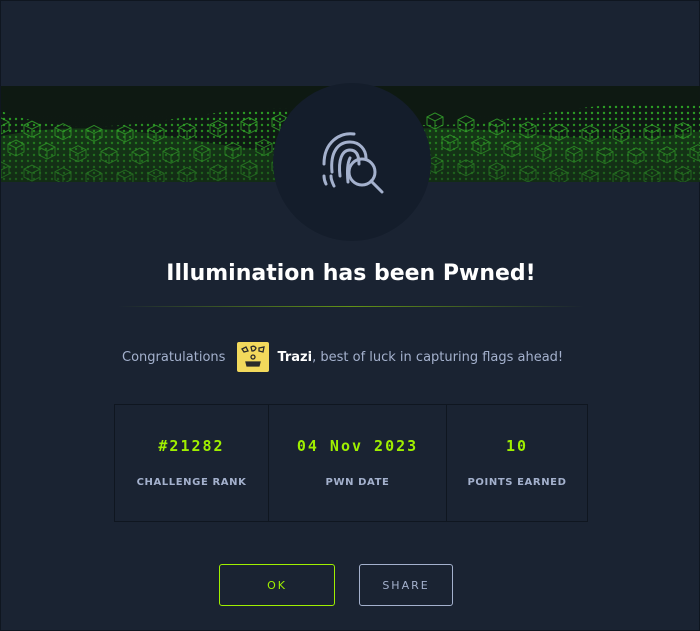  Describe the element at coordinates (351, 306) in the screenshot. I see `title-divider` at that location.